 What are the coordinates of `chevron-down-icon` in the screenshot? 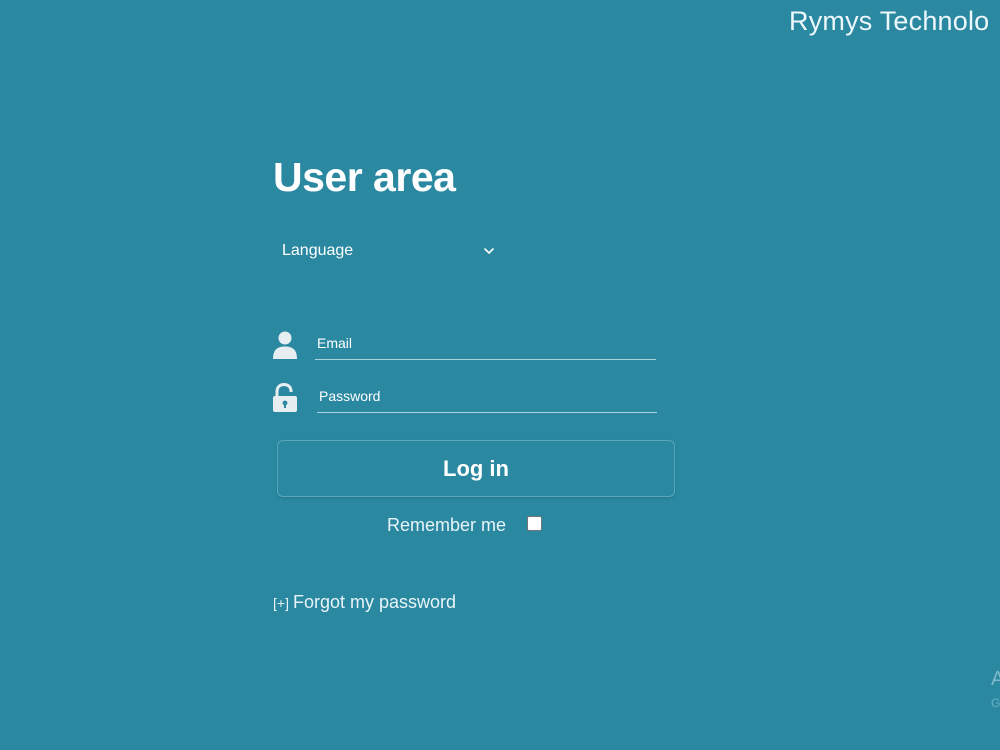 It's located at (489, 251).